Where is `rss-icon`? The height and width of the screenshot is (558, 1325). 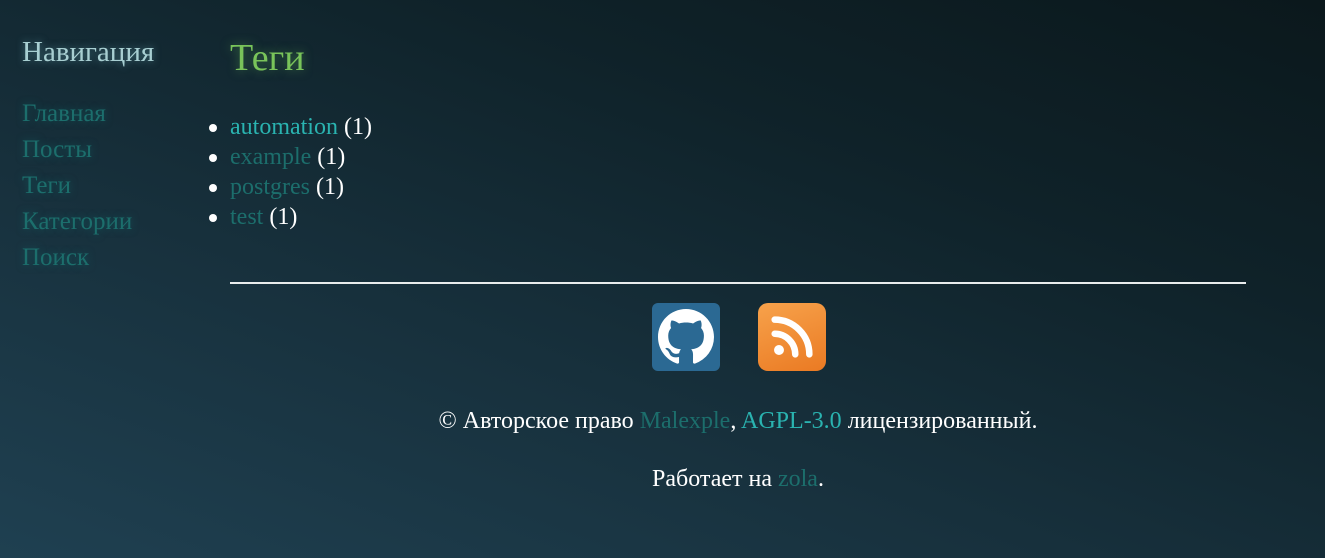 rss-icon is located at coordinates (792, 337).